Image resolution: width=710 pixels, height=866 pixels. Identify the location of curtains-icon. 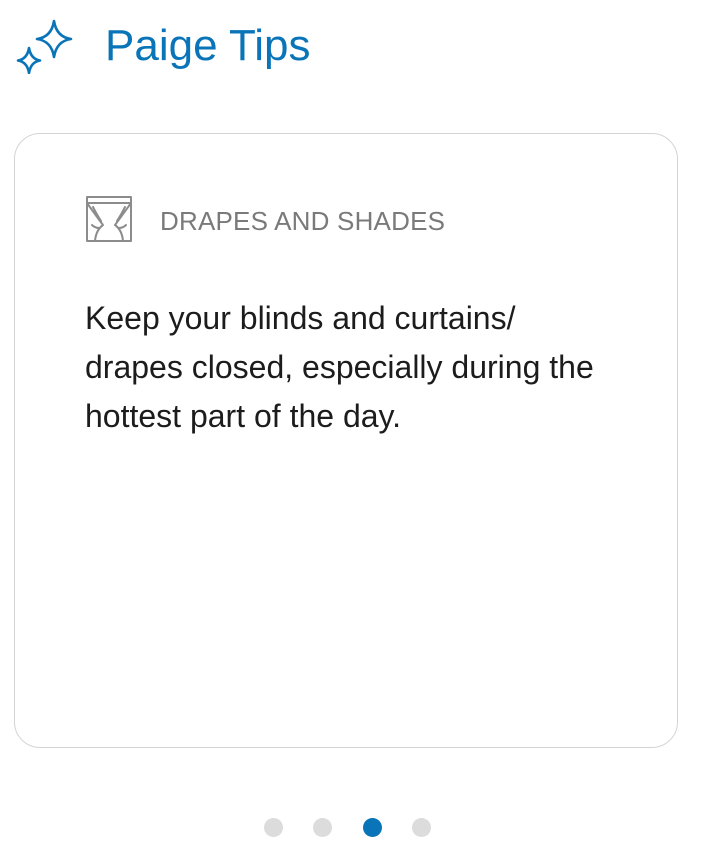
(109, 219).